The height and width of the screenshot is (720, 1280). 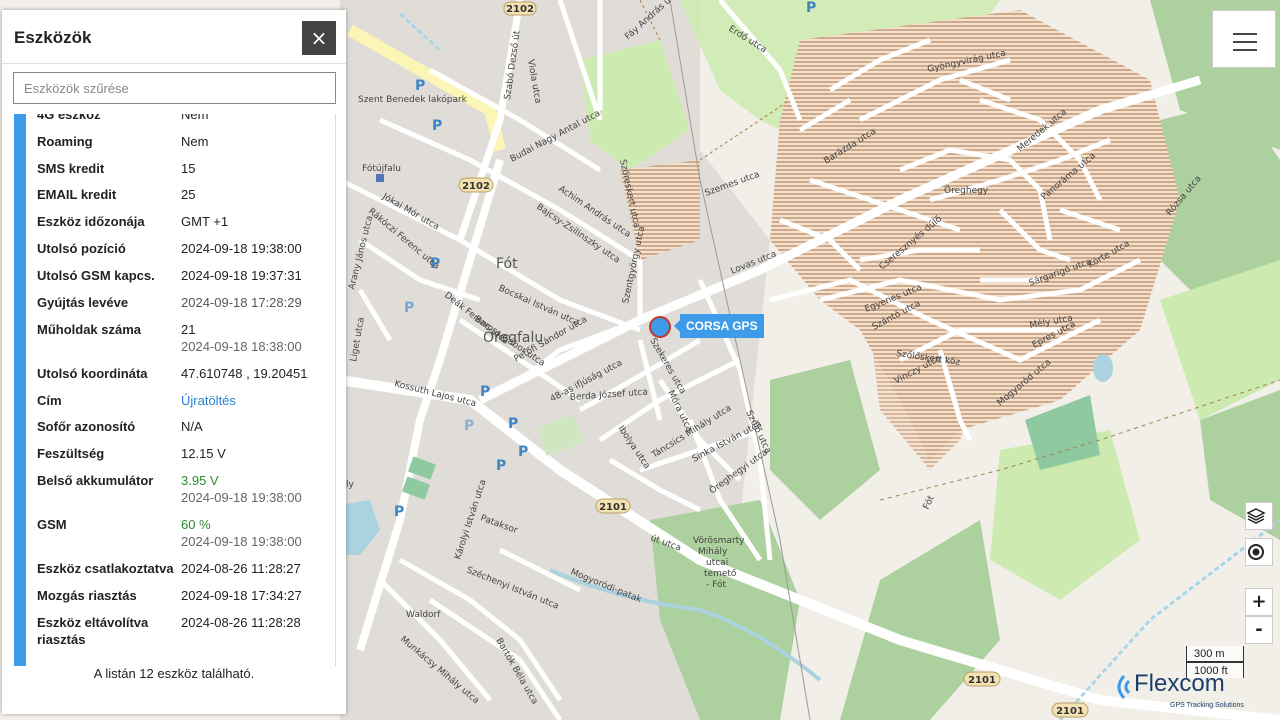 What do you see at coordinates (71, 168) in the screenshot?
I see `detail-label: SMS kredit` at bounding box center [71, 168].